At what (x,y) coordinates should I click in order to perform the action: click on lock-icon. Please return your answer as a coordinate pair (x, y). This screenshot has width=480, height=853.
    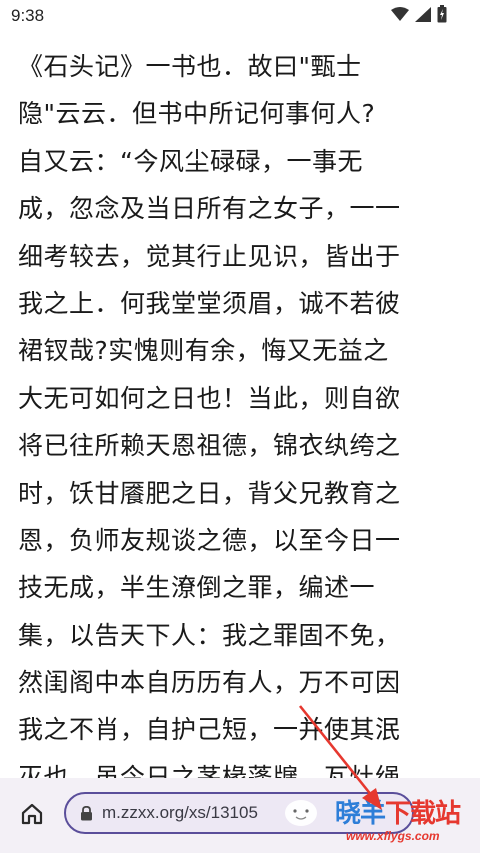
    Looking at the image, I should click on (86, 815).